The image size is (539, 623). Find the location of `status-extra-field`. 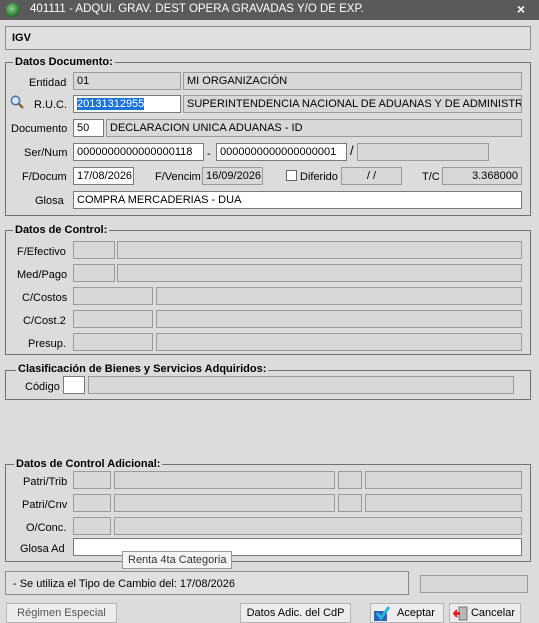

status-extra-field is located at coordinates (474, 584).